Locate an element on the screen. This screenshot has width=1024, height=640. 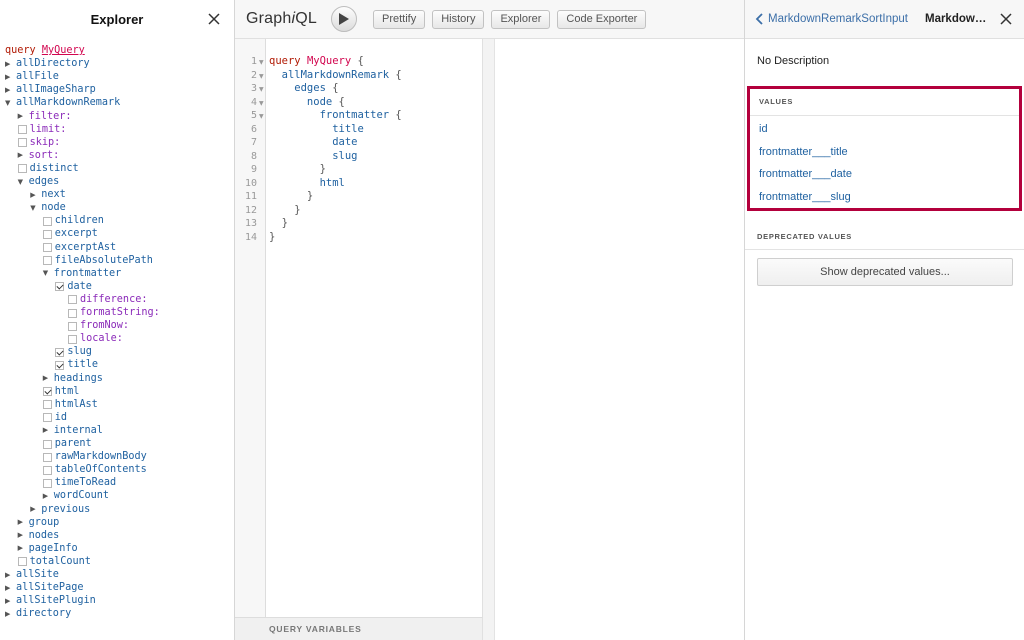
explorer-item-timetoread: timeToRead is located at coordinates (79, 483).